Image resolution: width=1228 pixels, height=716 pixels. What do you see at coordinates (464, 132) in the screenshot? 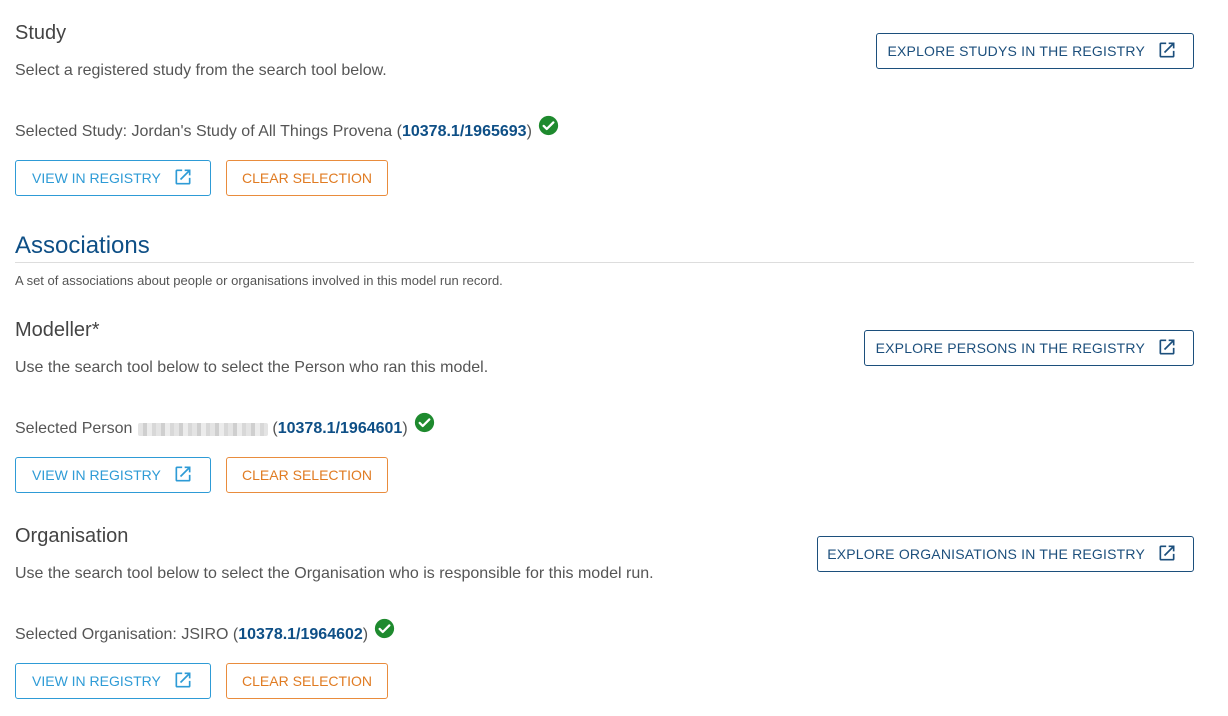
I see `study-handle-link: 10378.1/1965693` at bounding box center [464, 132].